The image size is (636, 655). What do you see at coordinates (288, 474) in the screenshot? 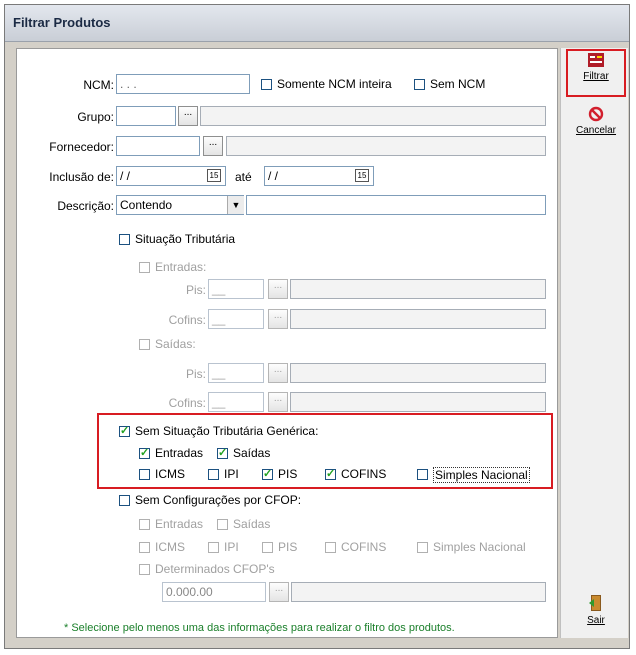
I see `generica-pis-label: PIS` at bounding box center [288, 474].